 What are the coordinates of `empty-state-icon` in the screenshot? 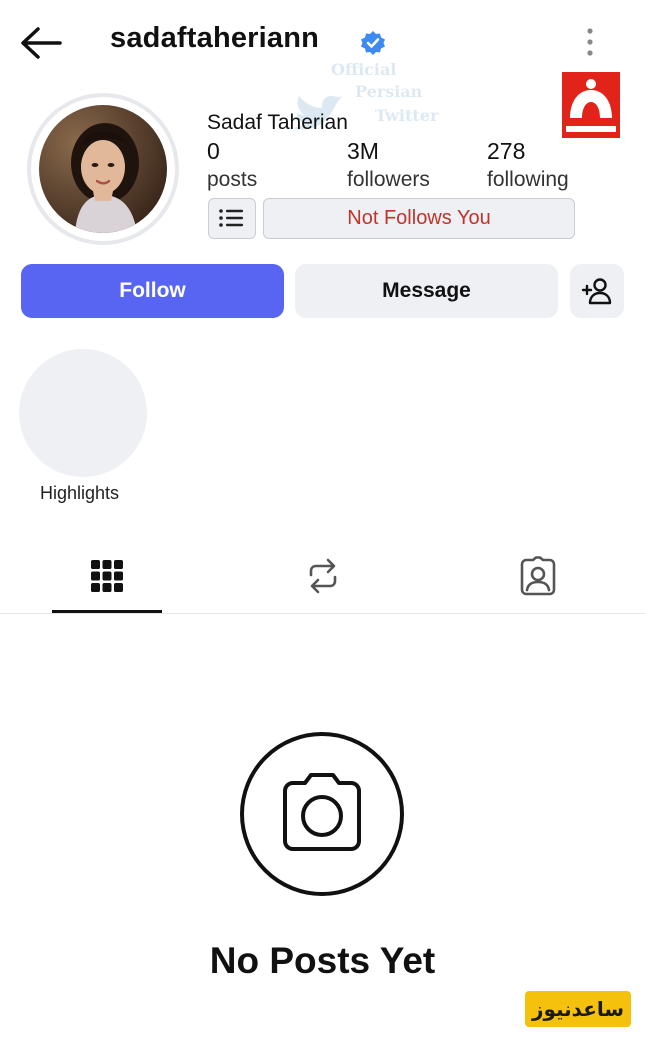 It's located at (322, 814).